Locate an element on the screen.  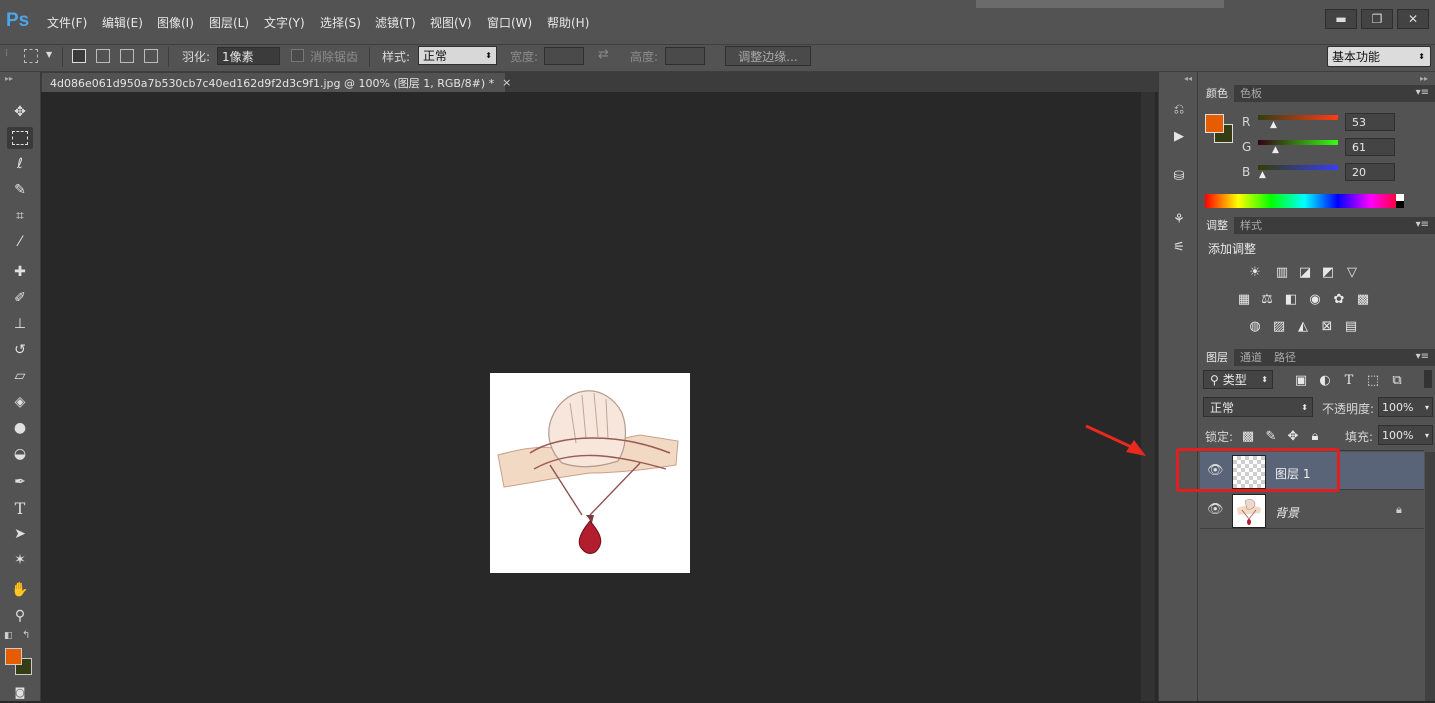
menu-file: 文件(F) is located at coordinates (67, 22).